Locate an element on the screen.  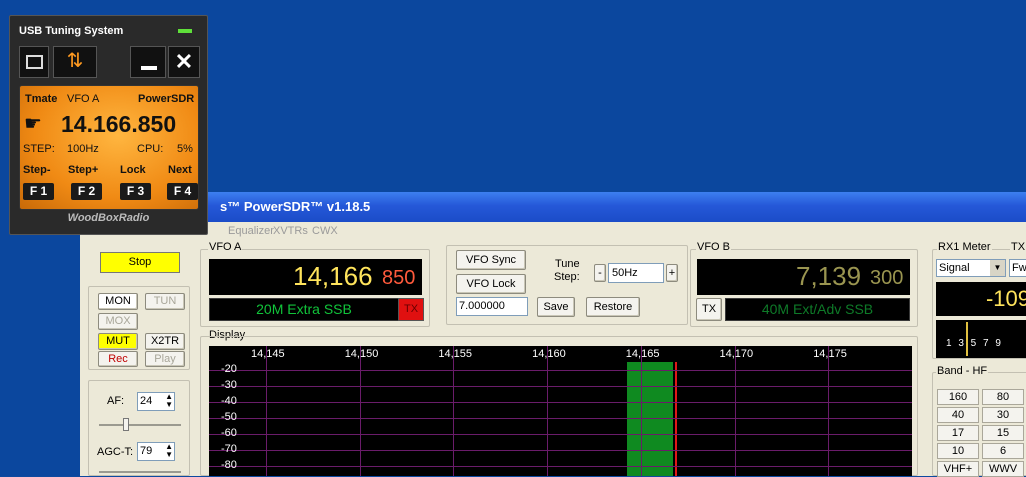
freq-axis-label: 14,160 is located at coordinates (549, 354).